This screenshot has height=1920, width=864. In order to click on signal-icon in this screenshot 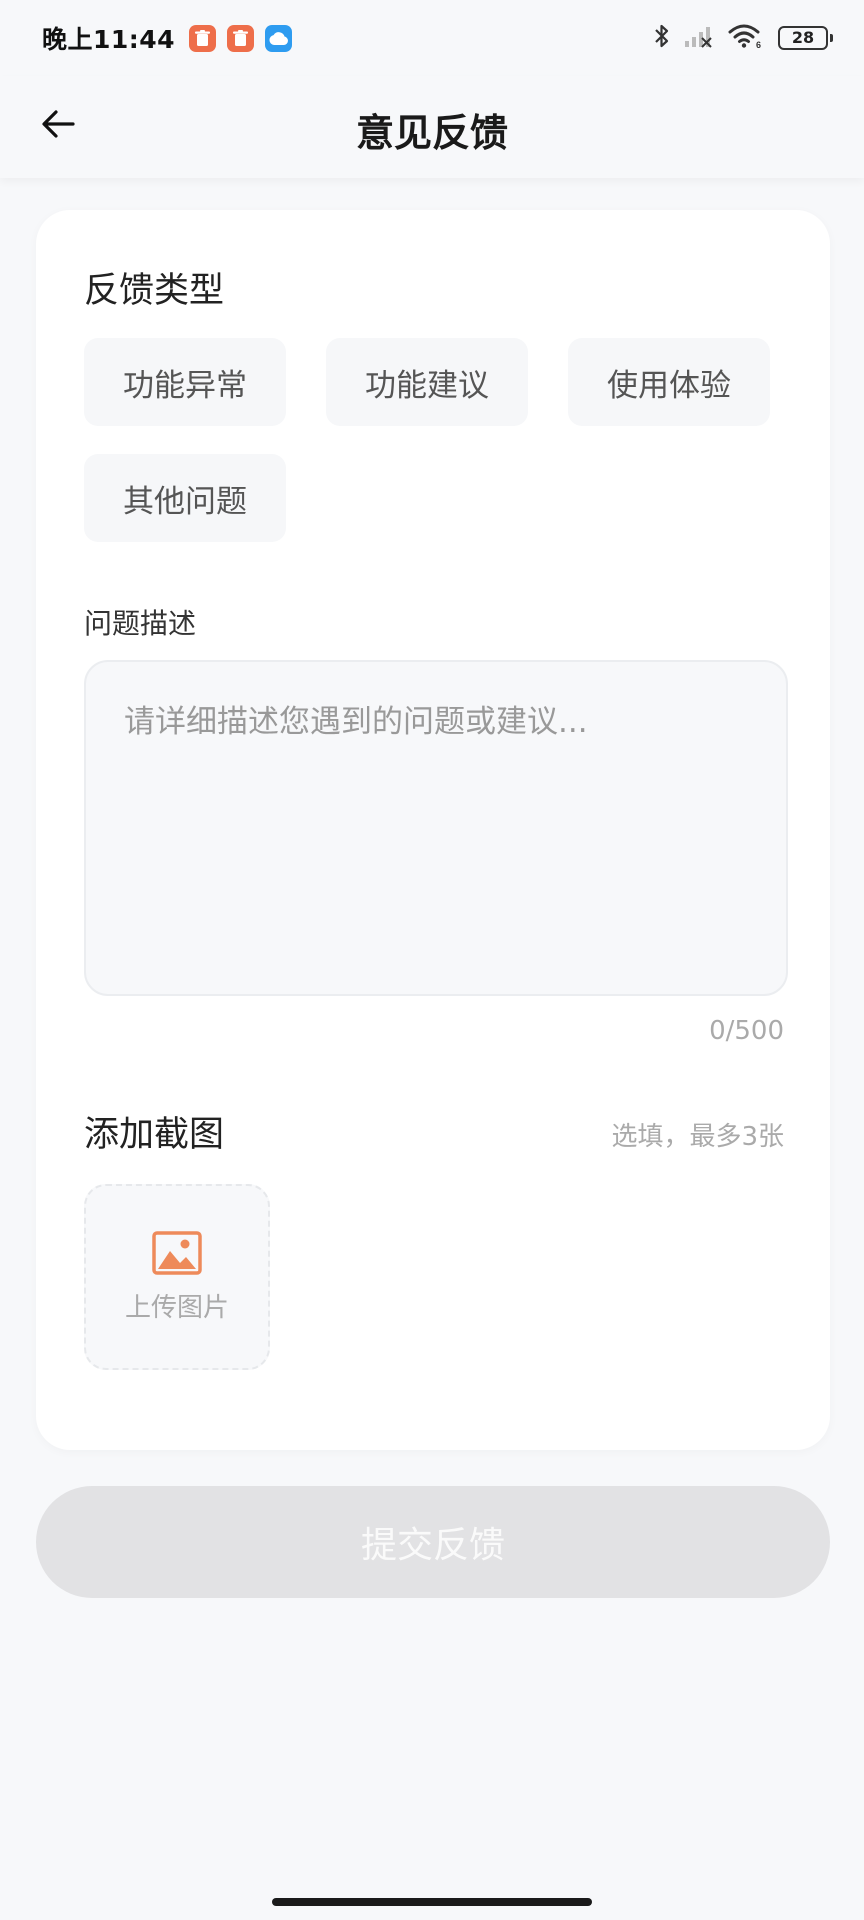, I will do `click(699, 38)`.